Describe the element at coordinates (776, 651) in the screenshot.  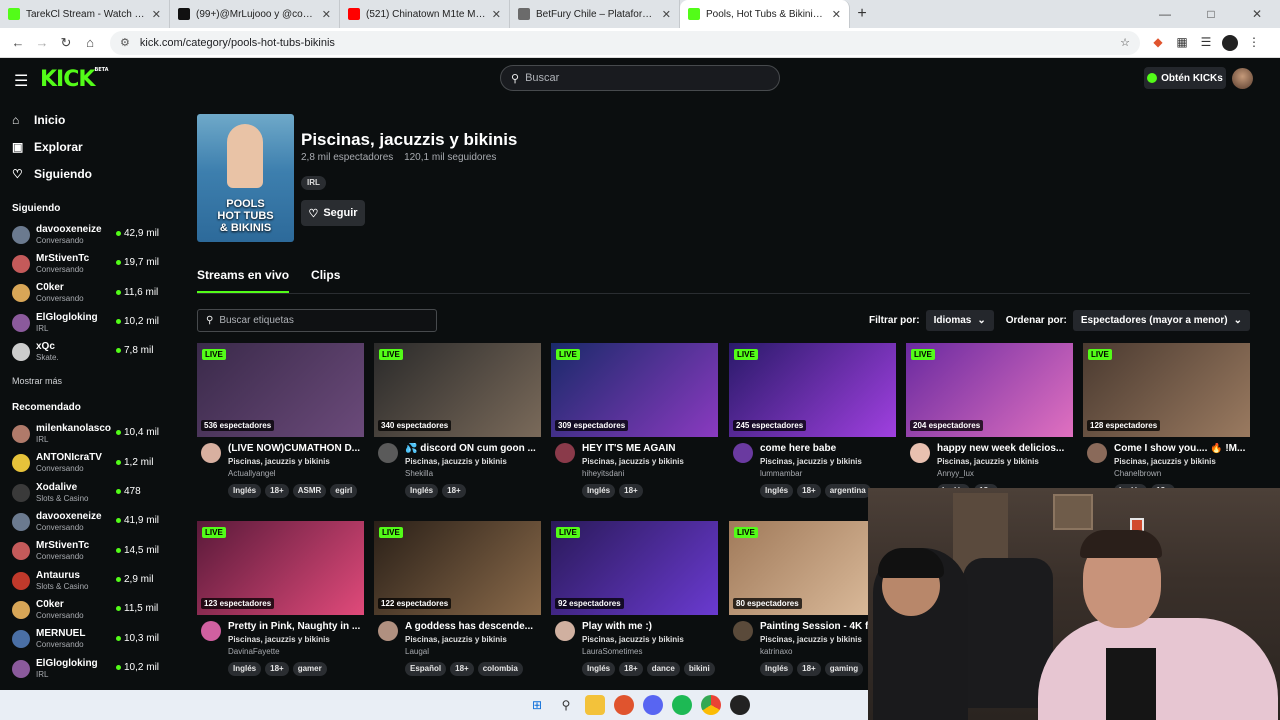
I see `streamer-name: katrinaxo` at that location.